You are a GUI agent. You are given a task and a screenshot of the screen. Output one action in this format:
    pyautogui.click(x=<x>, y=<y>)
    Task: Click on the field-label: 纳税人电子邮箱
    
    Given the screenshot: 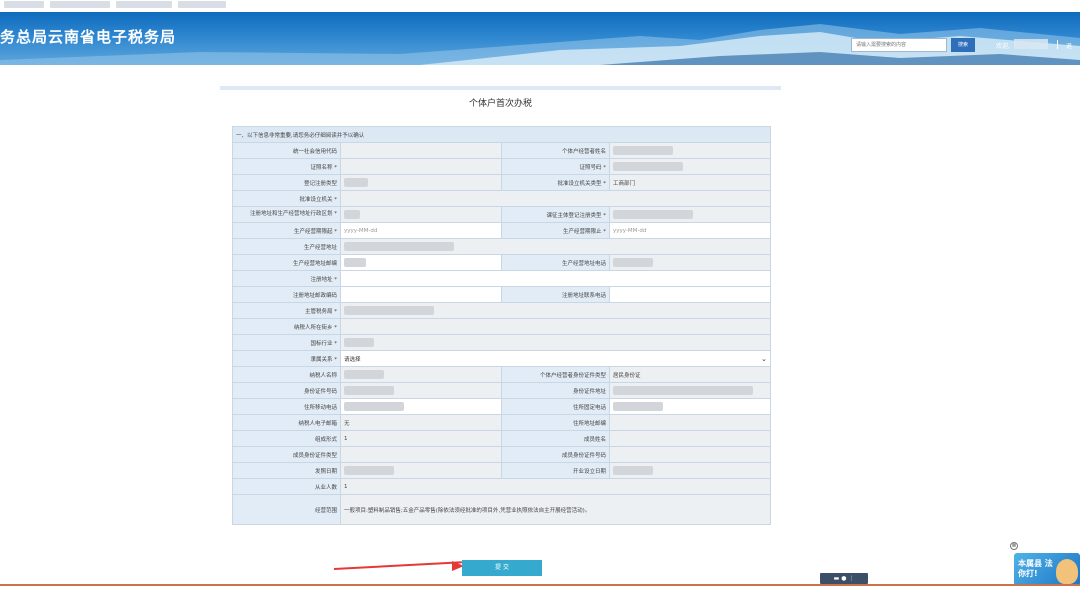 What is the action you would take?
    pyautogui.click(x=286, y=422)
    